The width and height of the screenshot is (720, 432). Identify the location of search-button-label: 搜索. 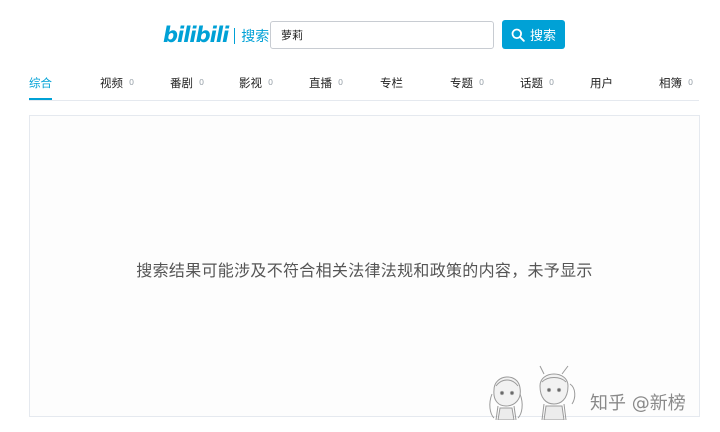
(542, 36).